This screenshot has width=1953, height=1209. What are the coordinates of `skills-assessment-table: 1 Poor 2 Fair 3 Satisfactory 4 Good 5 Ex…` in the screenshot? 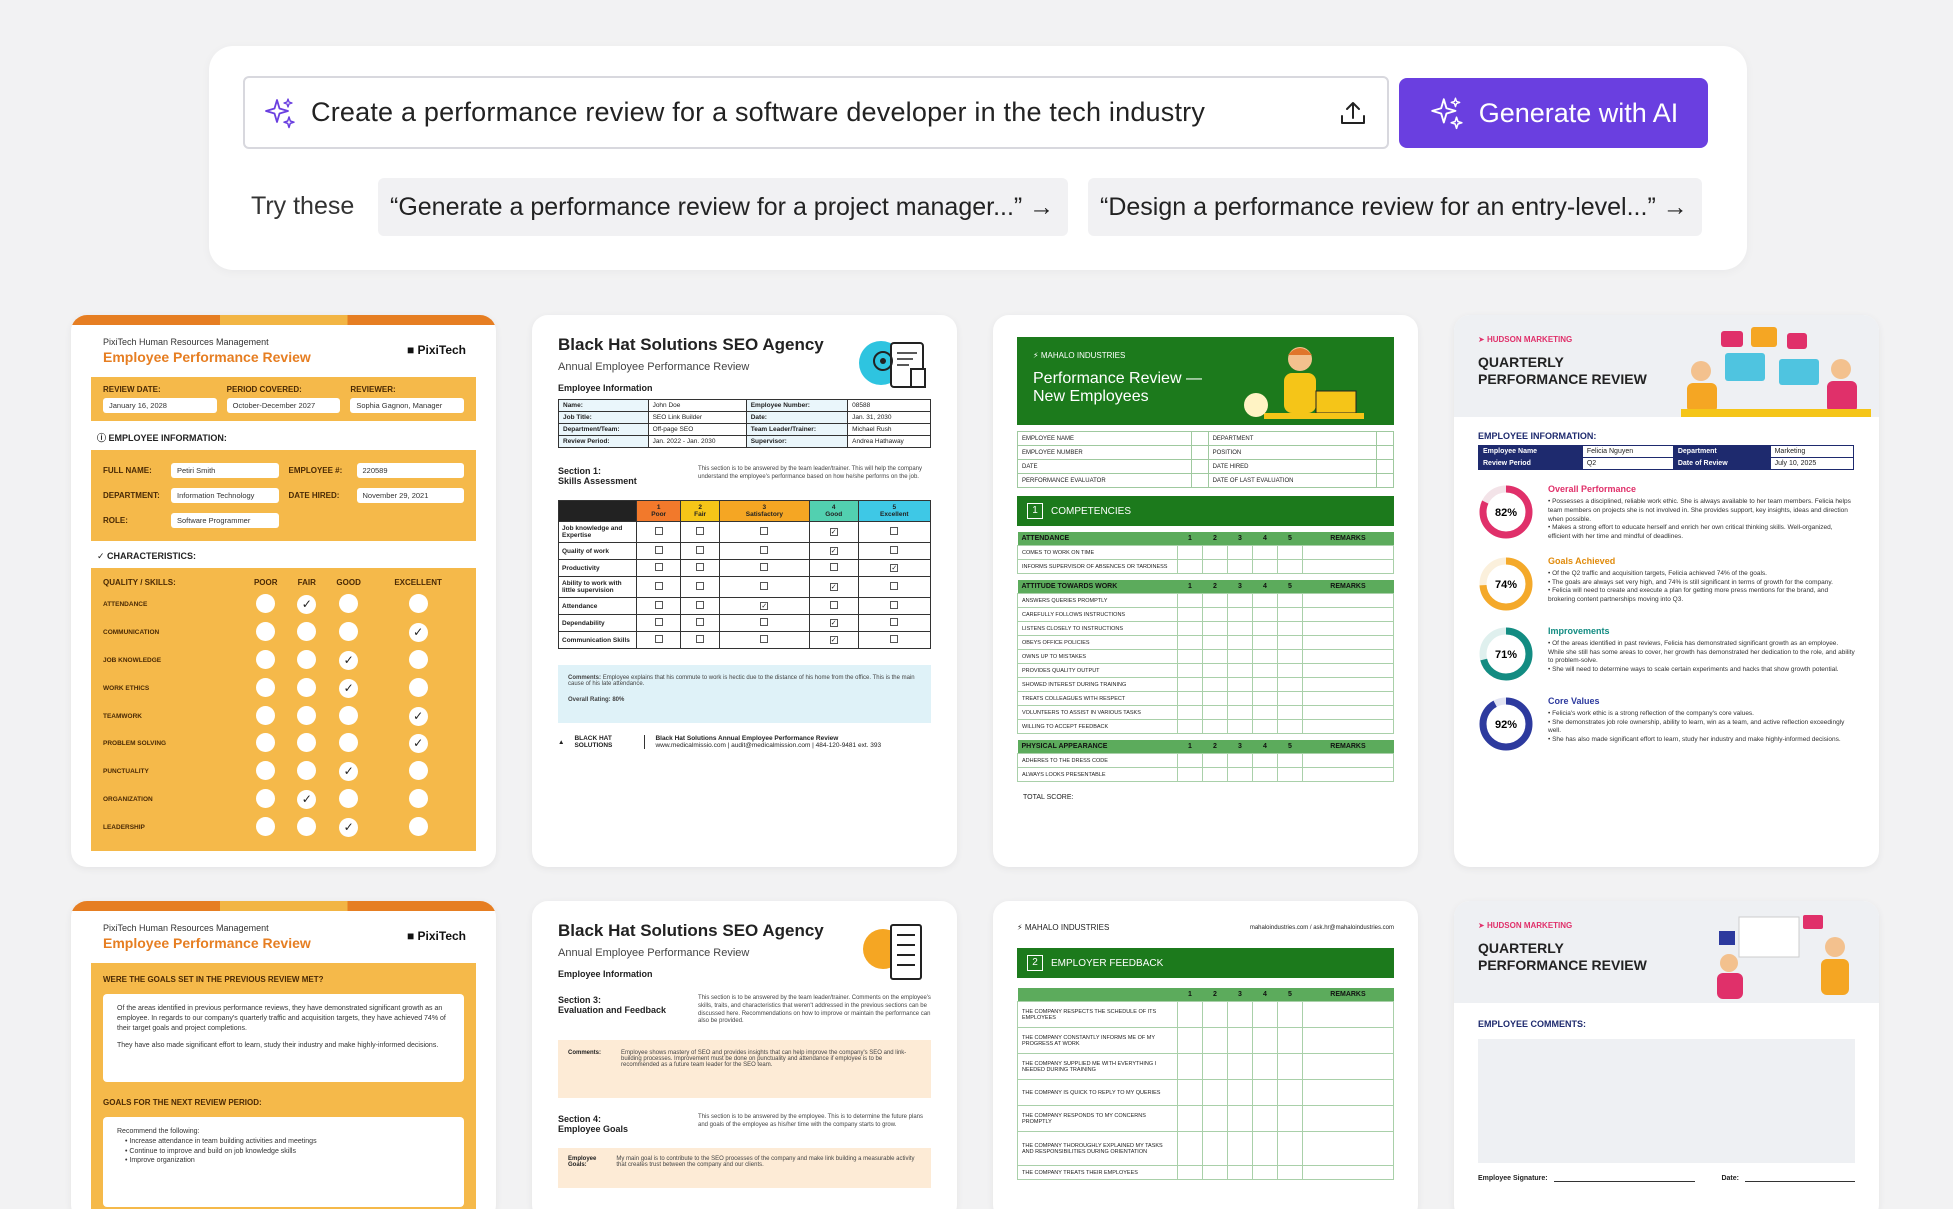 It's located at (745, 574).